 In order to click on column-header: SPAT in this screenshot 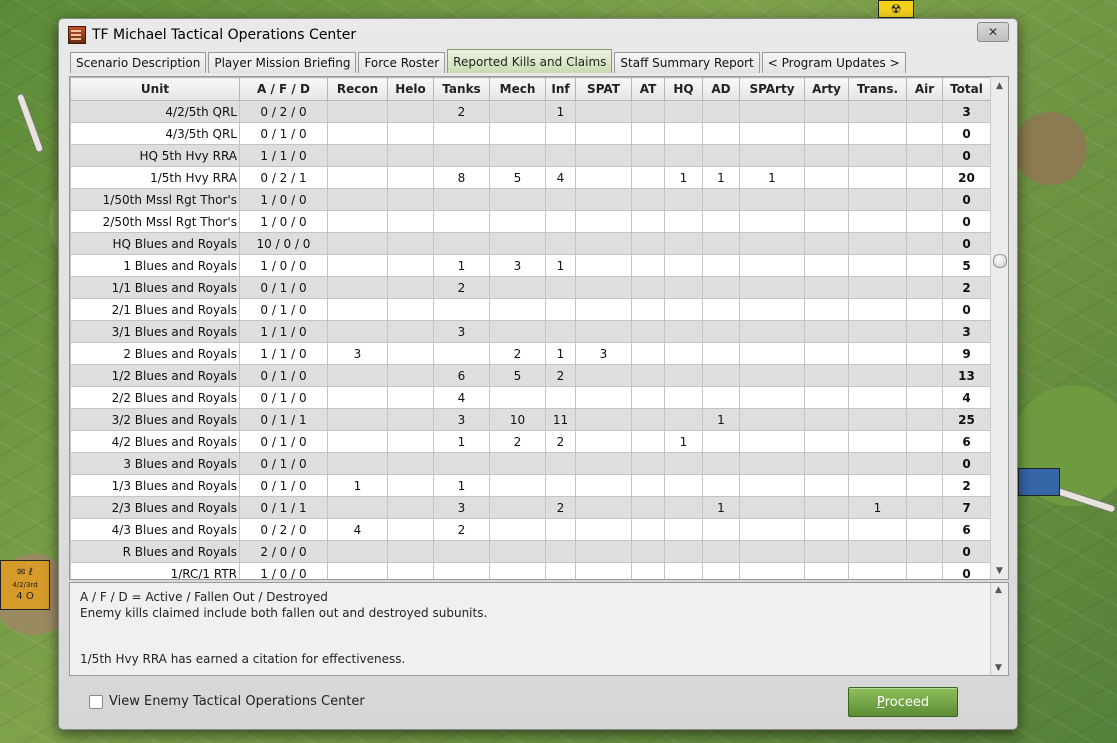, I will do `click(603, 89)`.